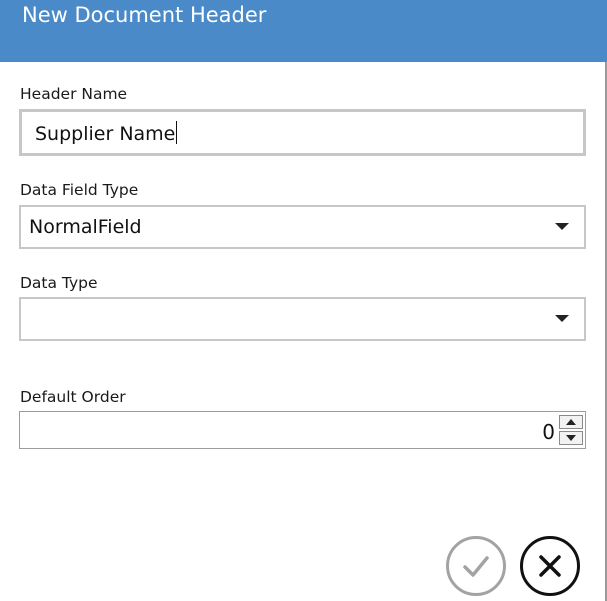  I want to click on cancel-button, so click(550, 566).